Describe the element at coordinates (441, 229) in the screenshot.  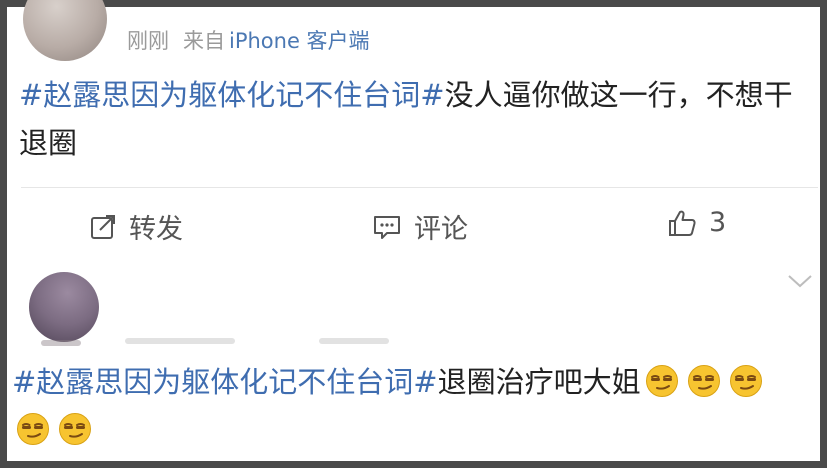
I see `comment-label: 评论` at that location.